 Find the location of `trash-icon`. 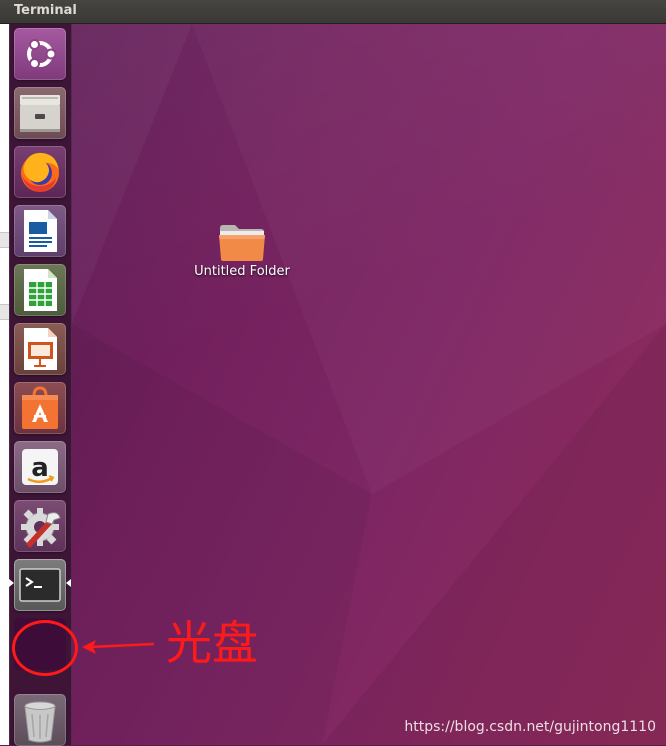

trash-icon is located at coordinates (40, 722).